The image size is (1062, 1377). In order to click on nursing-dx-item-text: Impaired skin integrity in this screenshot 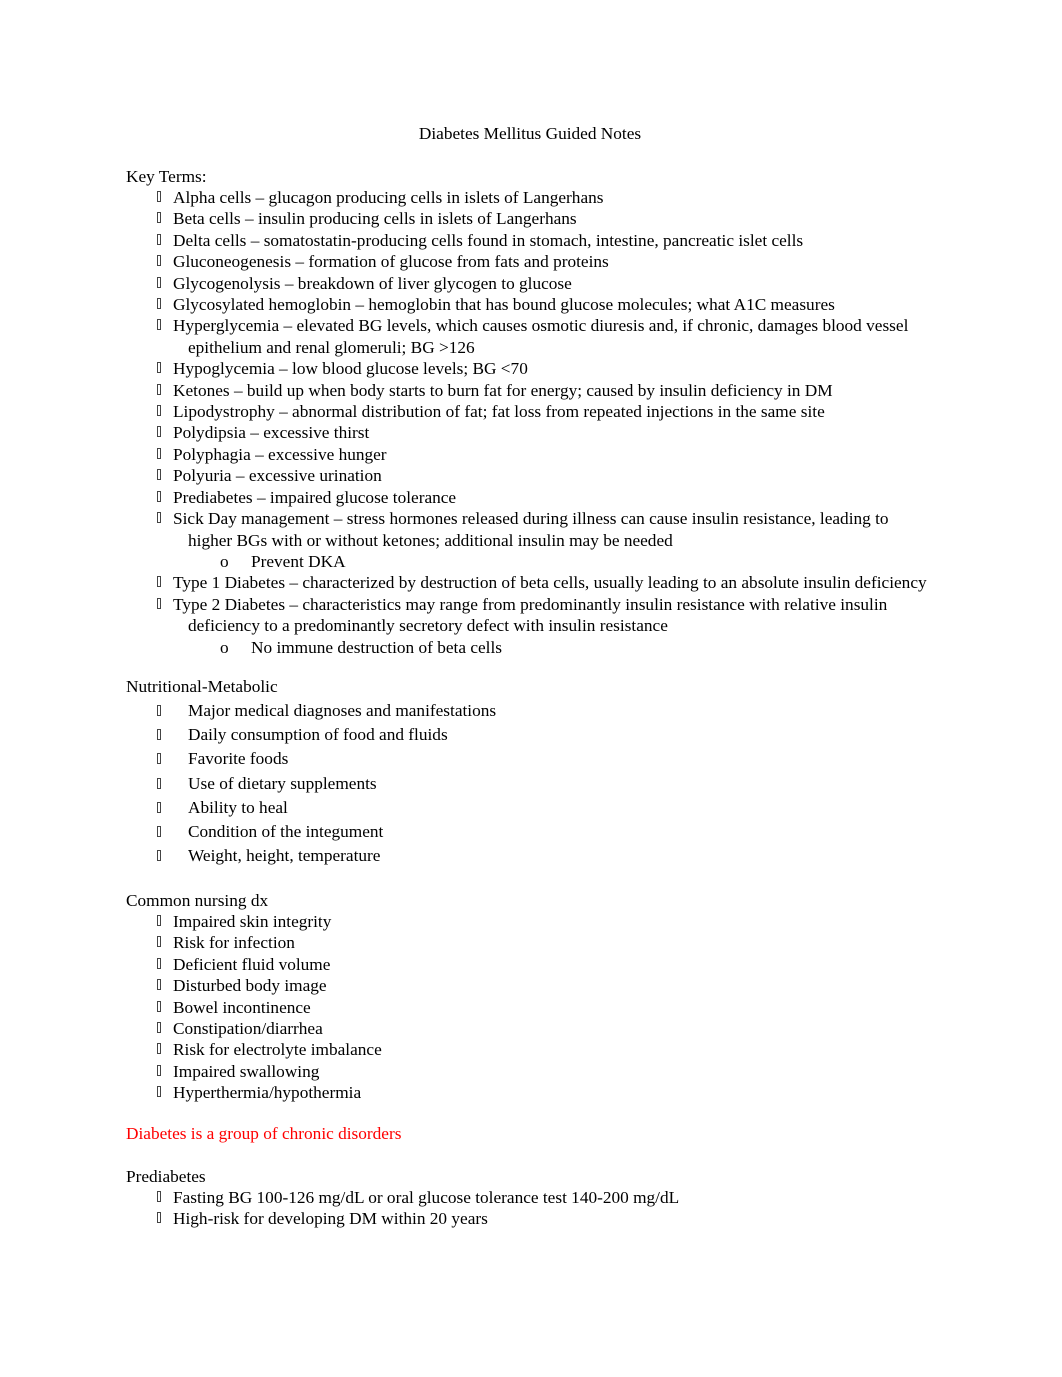, I will do `click(252, 921)`.